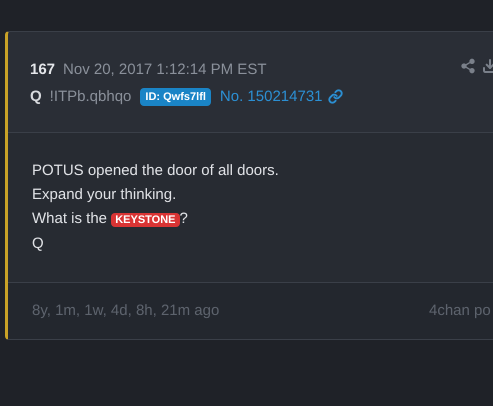  Describe the element at coordinates (126, 310) in the screenshot. I see `post-age: 8y, 1m, 1w, 4d, 8h, 21m ago` at that location.